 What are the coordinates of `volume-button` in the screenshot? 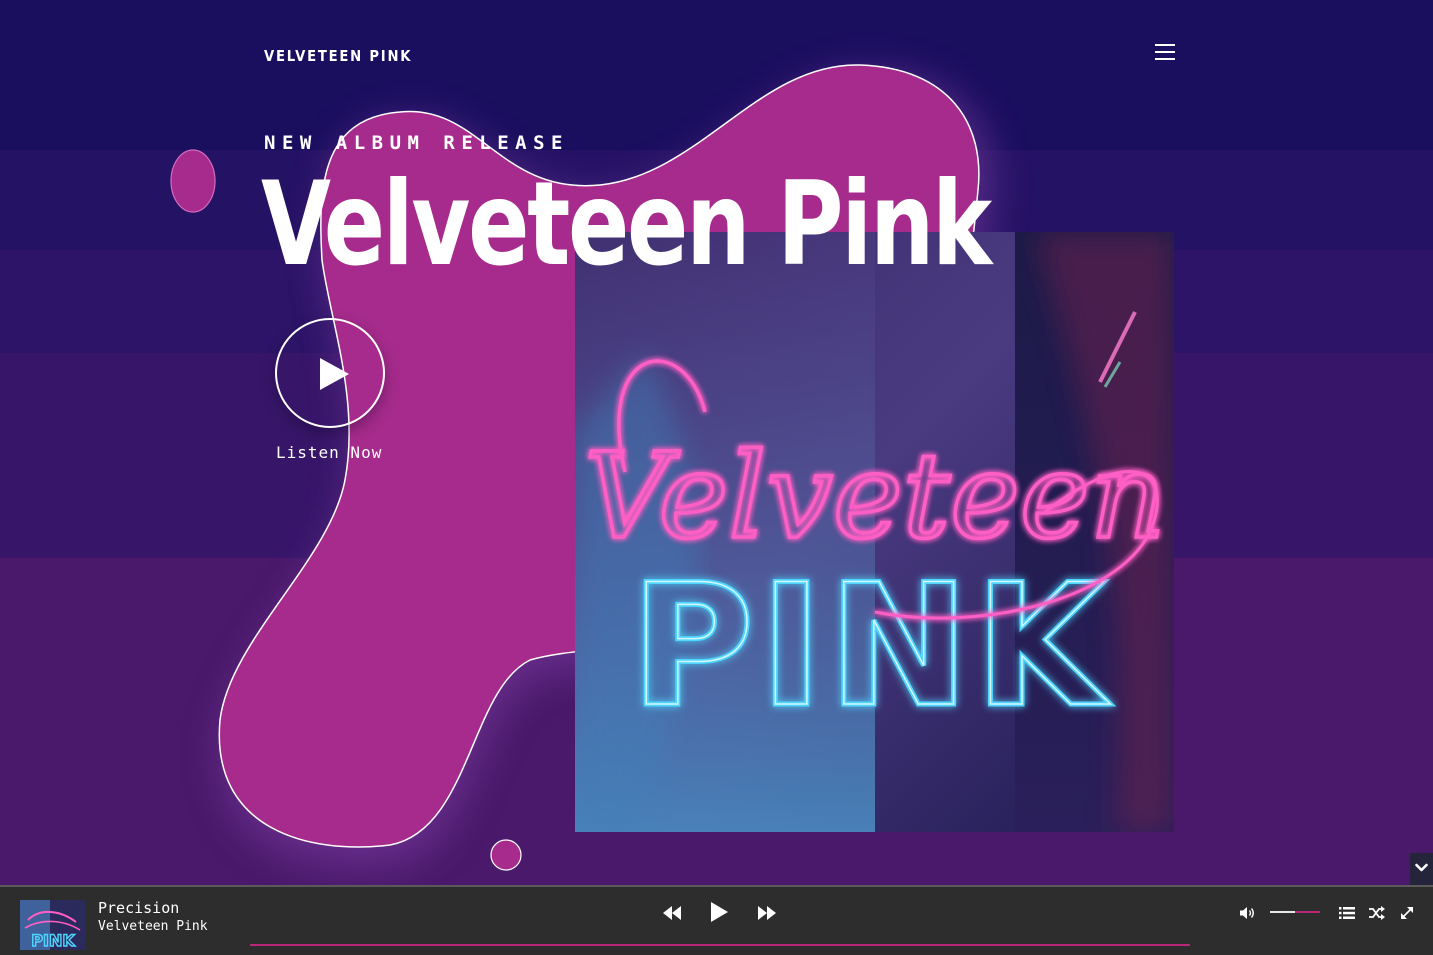 It's located at (1247, 914).